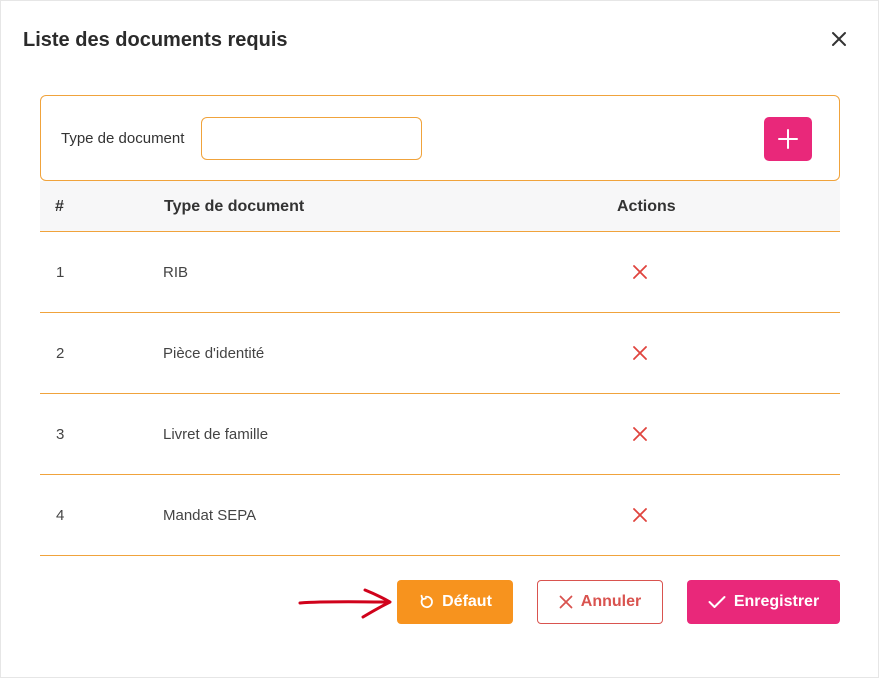 The image size is (879, 678). Describe the element at coordinates (60, 272) in the screenshot. I see `row-index: 1` at that location.